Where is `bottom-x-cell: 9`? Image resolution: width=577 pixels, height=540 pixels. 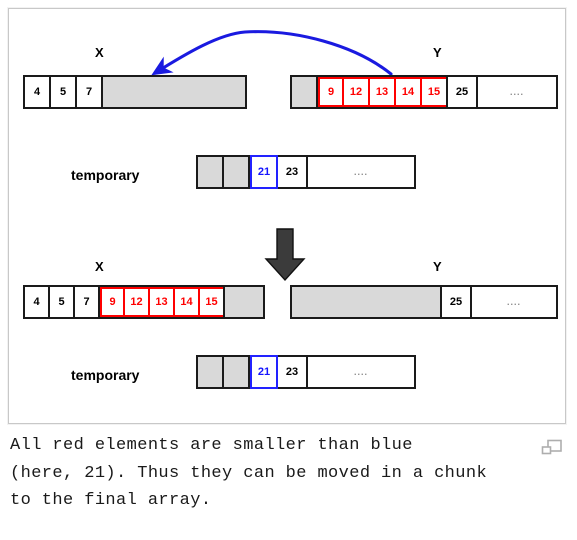 bottom-x-cell: 9 is located at coordinates (112, 302).